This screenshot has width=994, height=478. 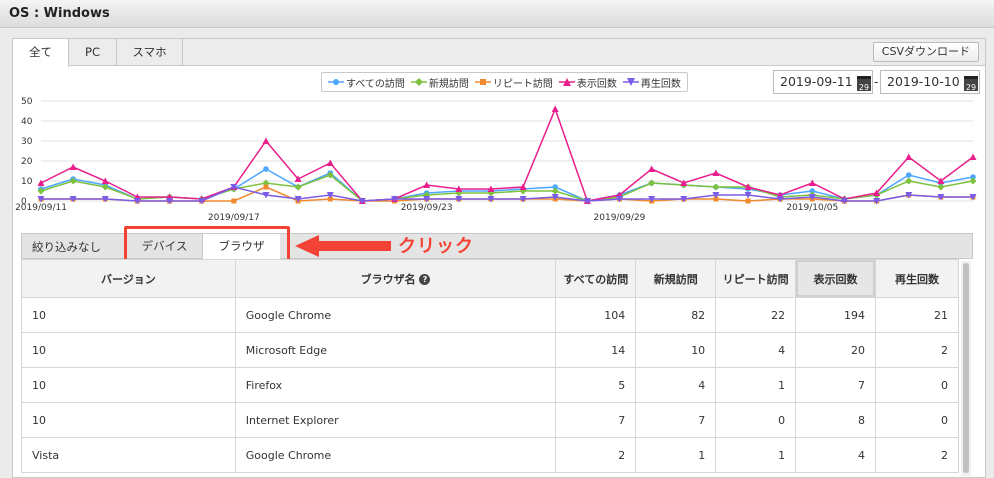 I want to click on table-cell: 20, so click(x=836, y=350).